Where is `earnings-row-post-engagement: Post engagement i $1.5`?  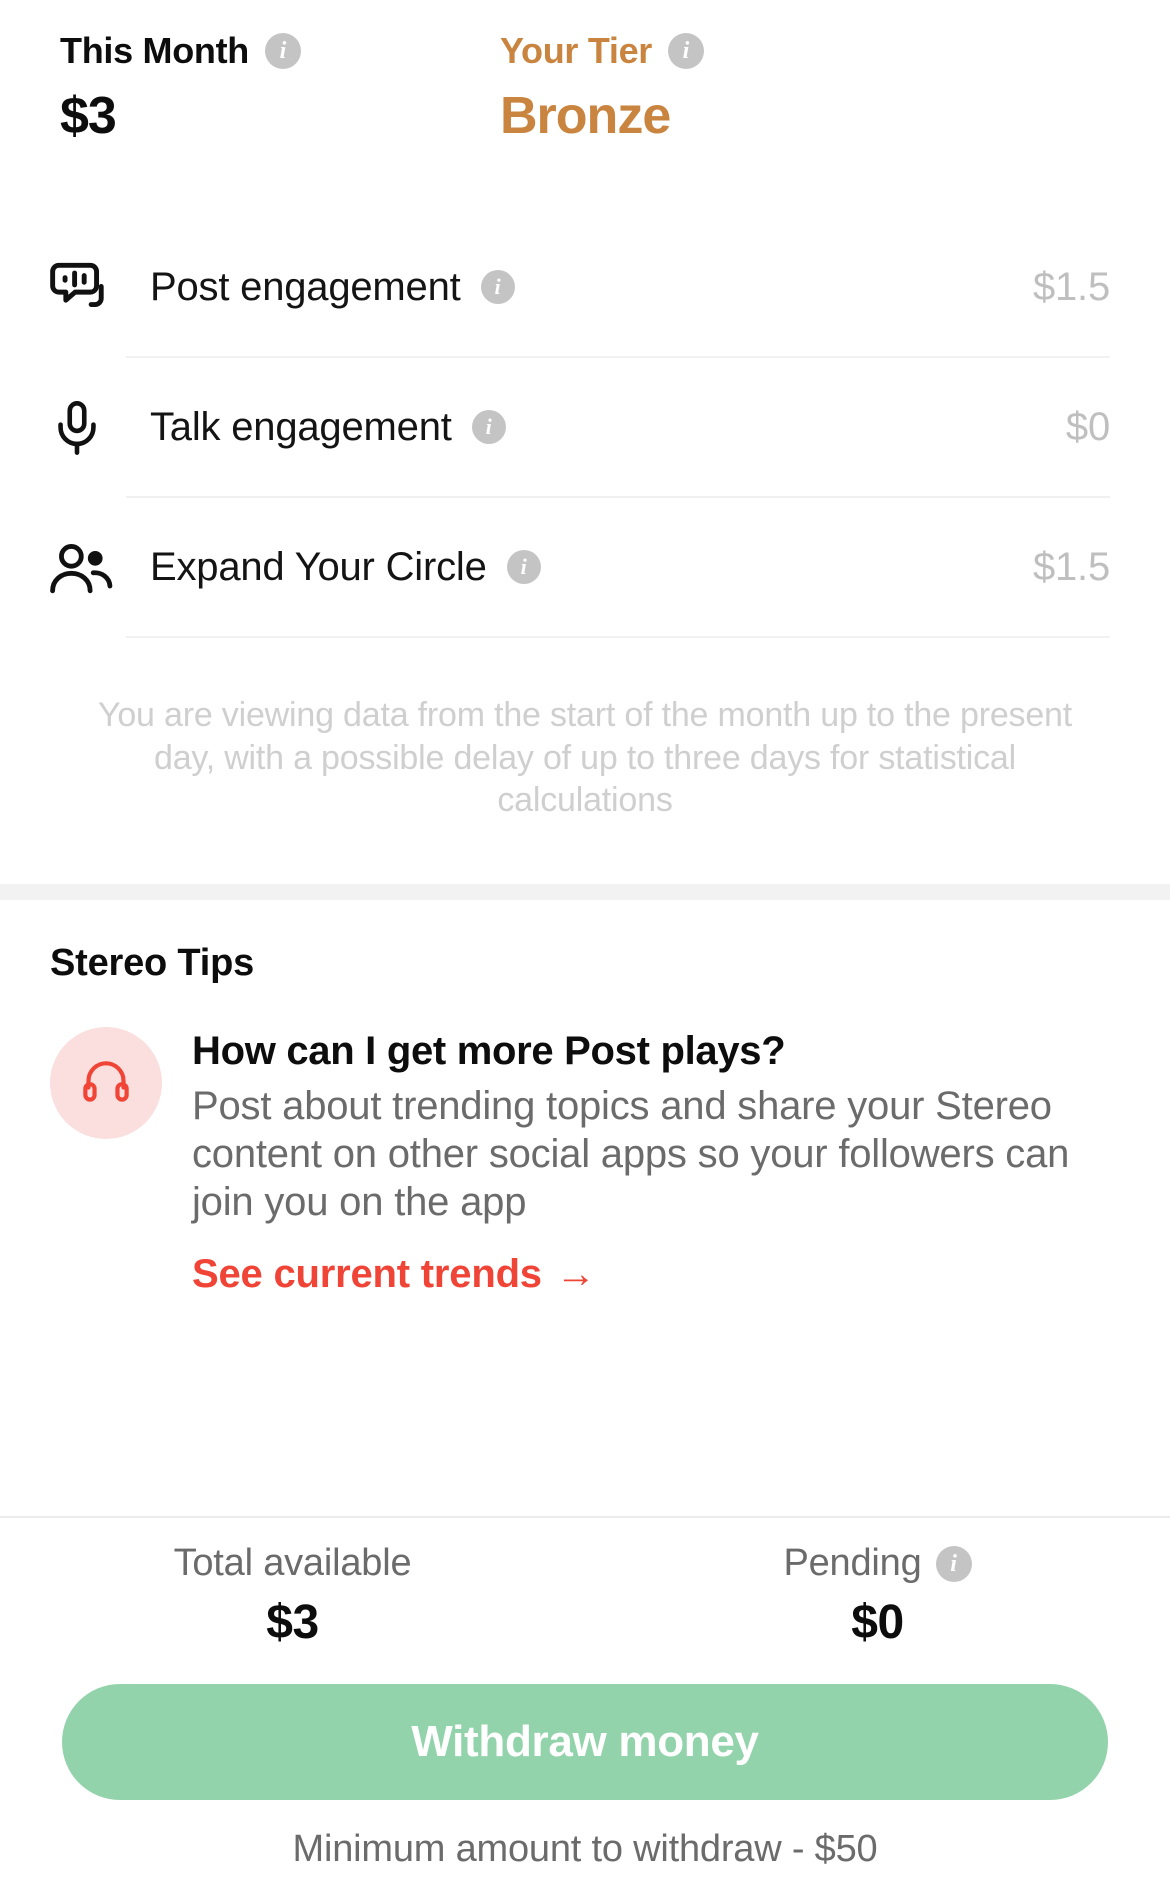 earnings-row-post-engagement: Post engagement i $1.5 is located at coordinates (609, 288).